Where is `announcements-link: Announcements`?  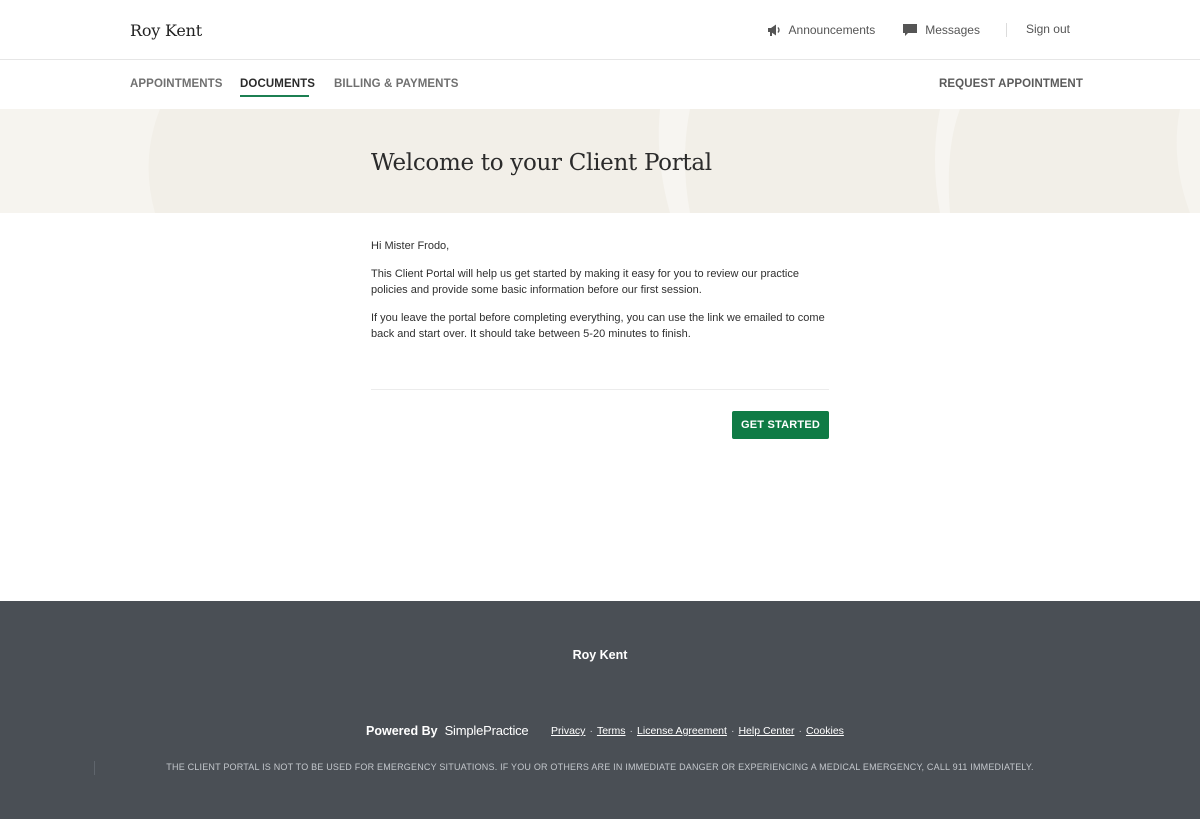
announcements-link: Announcements is located at coordinates (821, 30).